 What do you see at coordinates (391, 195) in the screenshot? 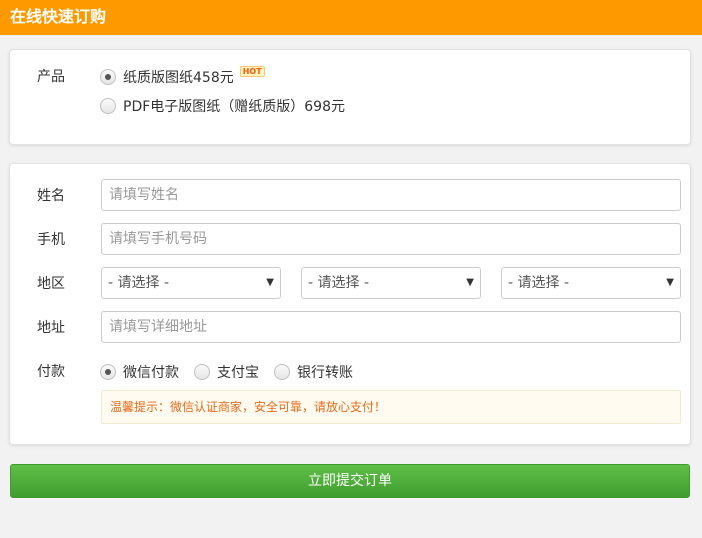
I see `name-input` at bounding box center [391, 195].